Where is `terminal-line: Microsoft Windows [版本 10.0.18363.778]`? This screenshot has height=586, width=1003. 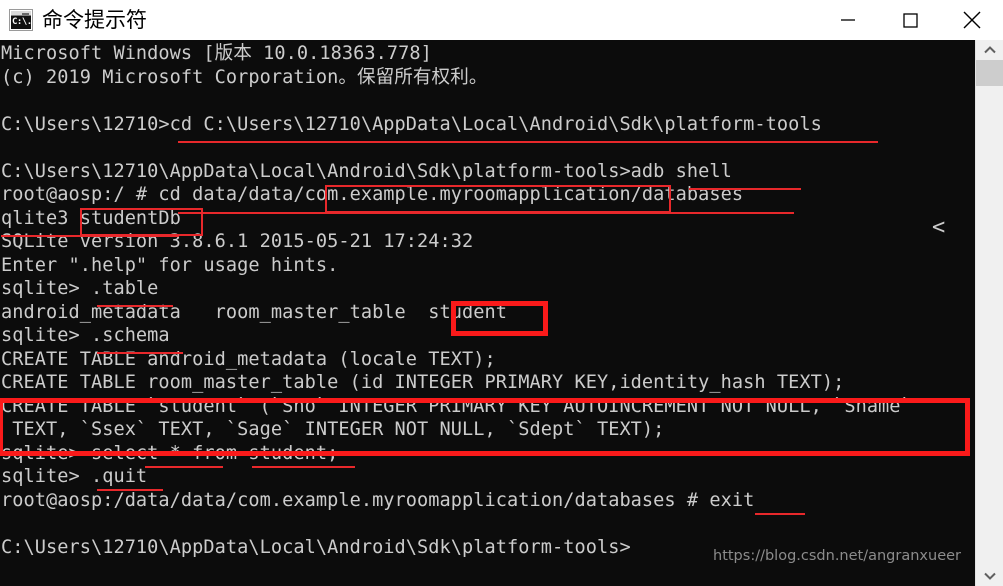 terminal-line: Microsoft Windows [版本 10.0.18363.778] is located at coordinates (216, 53).